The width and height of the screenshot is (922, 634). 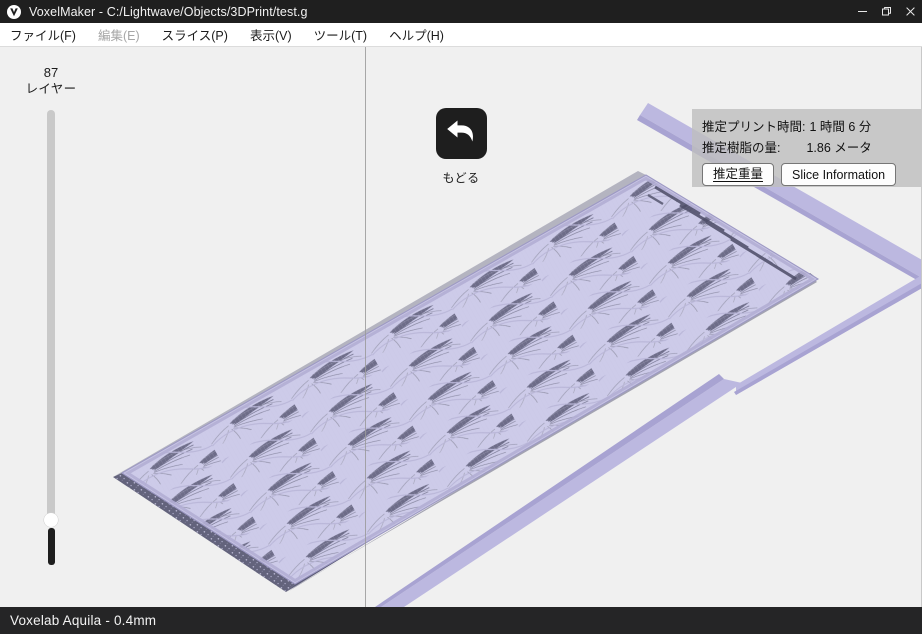 I want to click on layer-total-value: 87, so click(x=51, y=72).